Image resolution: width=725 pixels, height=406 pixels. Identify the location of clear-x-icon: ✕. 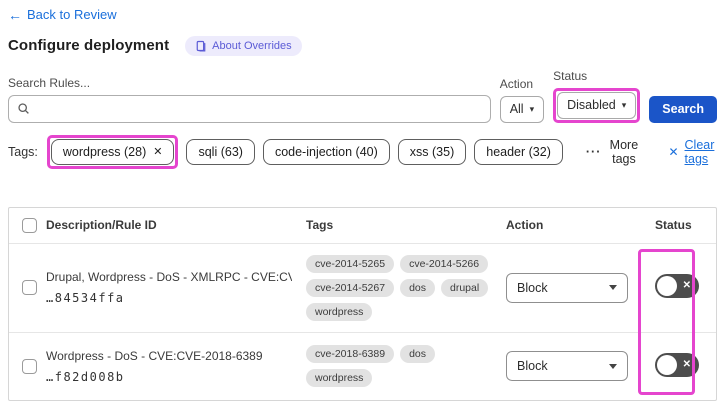
(673, 151).